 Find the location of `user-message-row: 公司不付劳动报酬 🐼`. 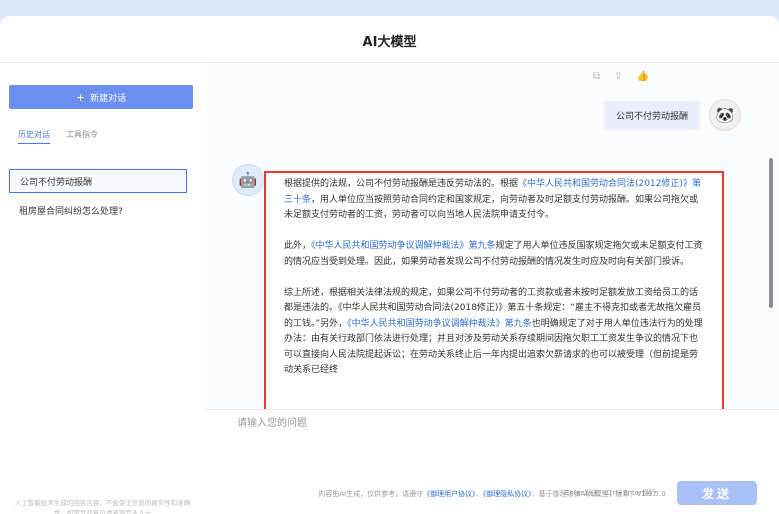

user-message-row: 公司不付劳动报酬 🐼 is located at coordinates (672, 115).